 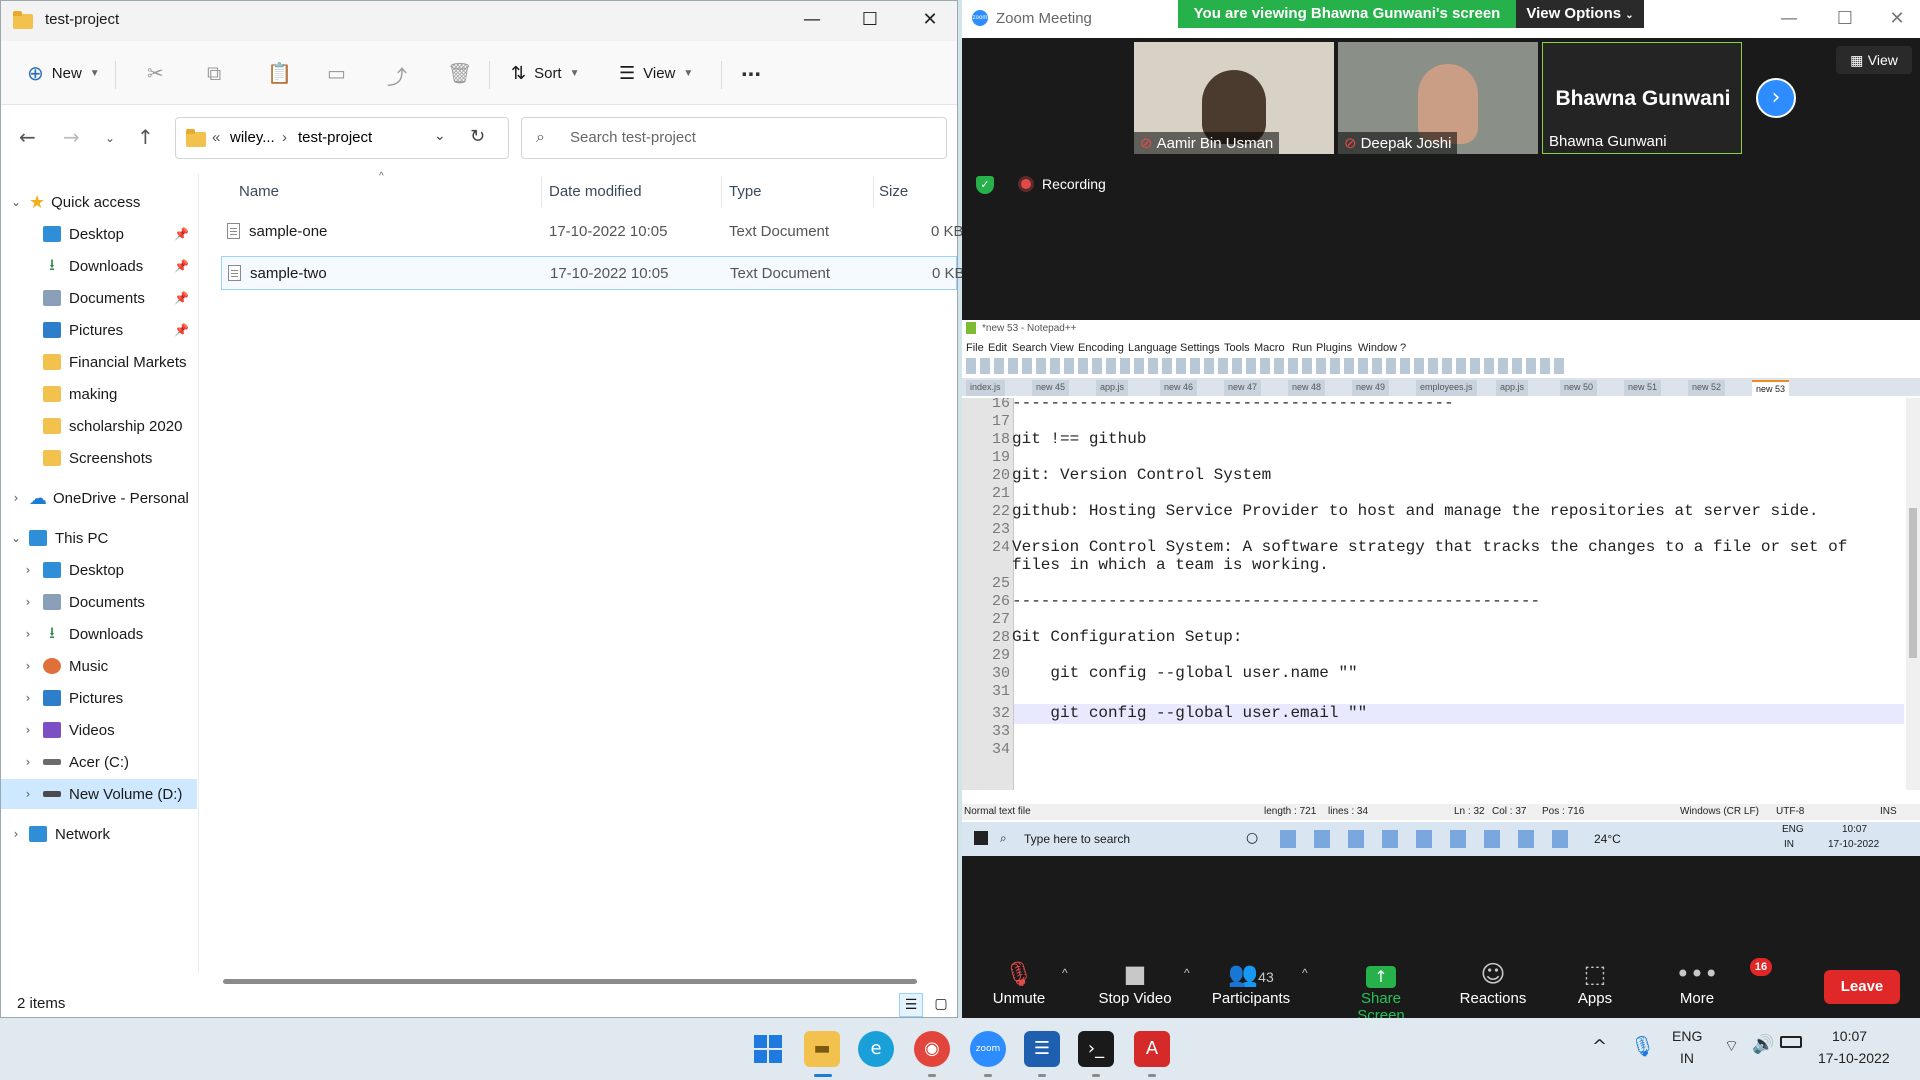 I want to click on npp-tab: new 45, so click(x=1051, y=388).